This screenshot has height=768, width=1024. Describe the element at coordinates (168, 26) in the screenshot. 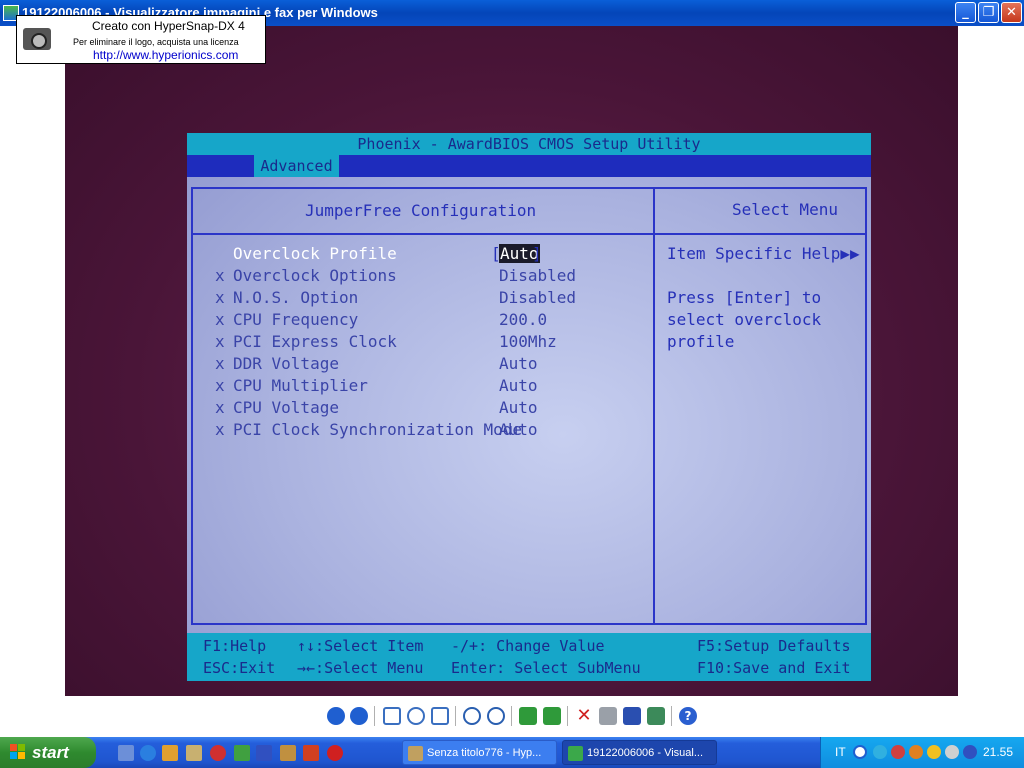

I see `watermark-line-1: Creato con HyperSnap-DX 4` at that location.